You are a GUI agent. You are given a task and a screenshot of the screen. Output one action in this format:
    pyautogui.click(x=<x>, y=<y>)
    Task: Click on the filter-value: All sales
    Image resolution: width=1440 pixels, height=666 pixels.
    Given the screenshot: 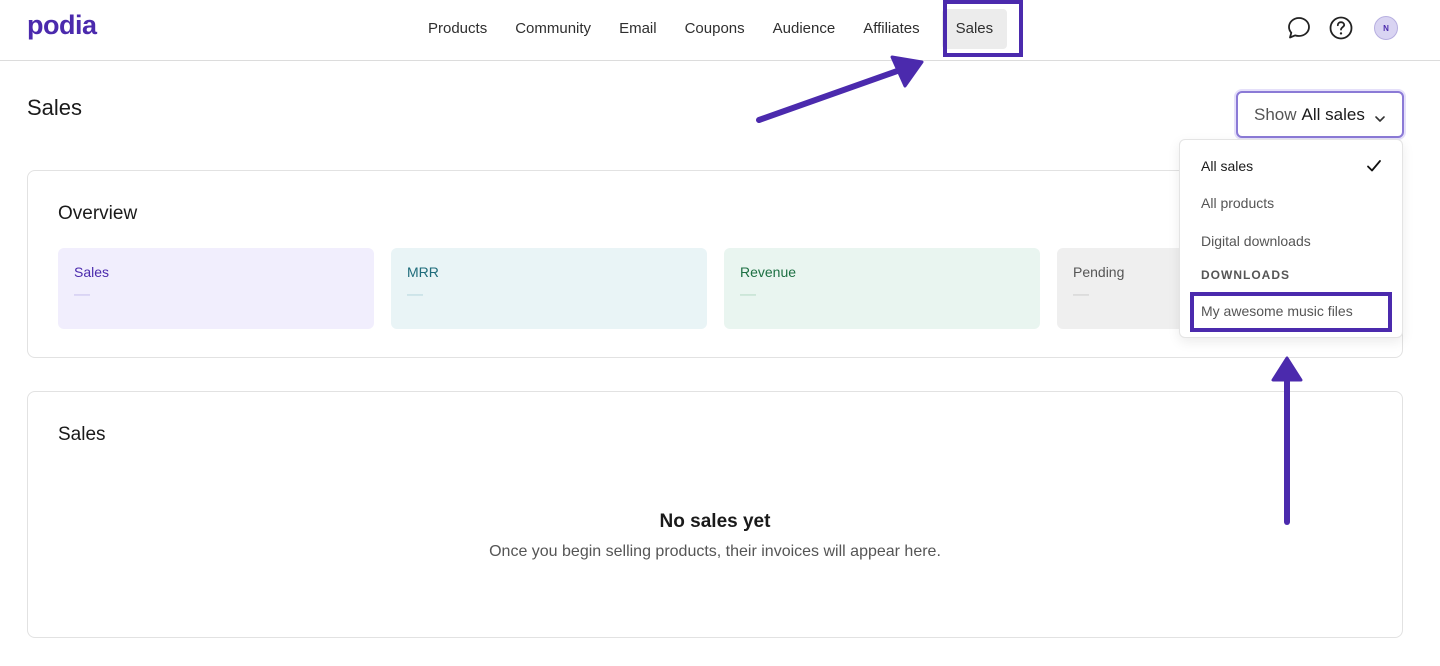 What is the action you would take?
    pyautogui.click(x=1333, y=114)
    